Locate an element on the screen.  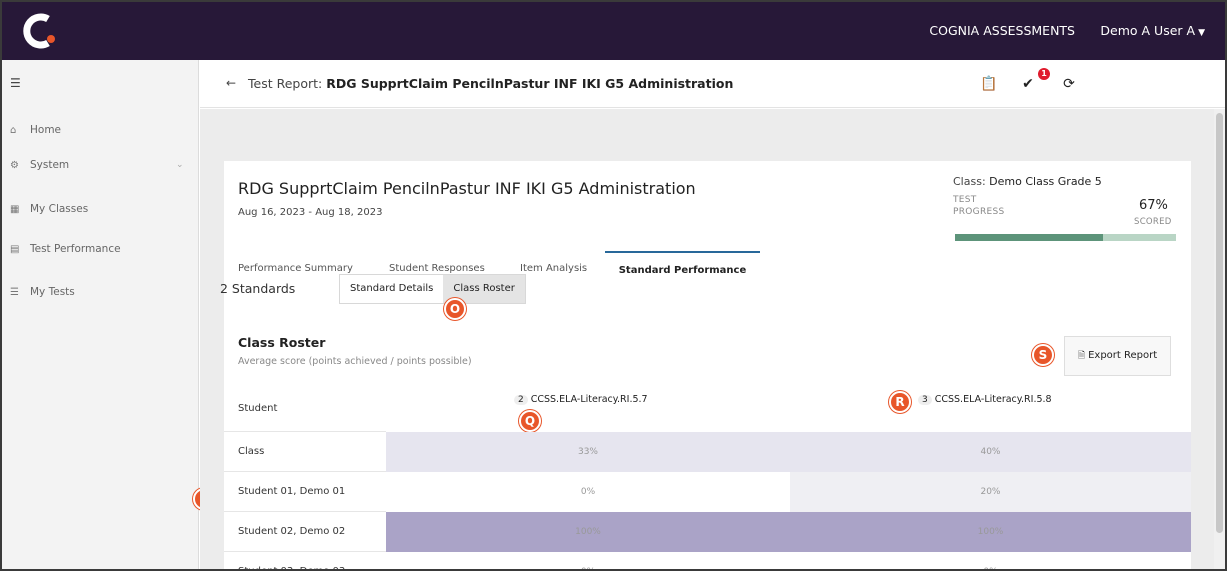
top-navbar: COGNIA ASSESSMENTS Demo A User A ▼ is located at coordinates (613, 31).